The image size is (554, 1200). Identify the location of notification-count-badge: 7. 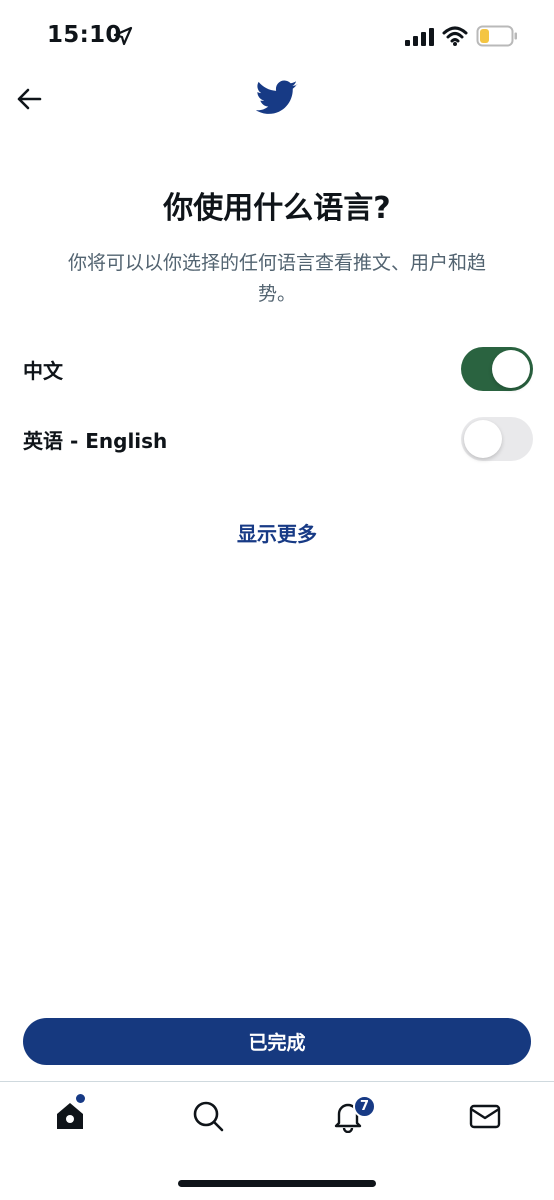
(364, 1106).